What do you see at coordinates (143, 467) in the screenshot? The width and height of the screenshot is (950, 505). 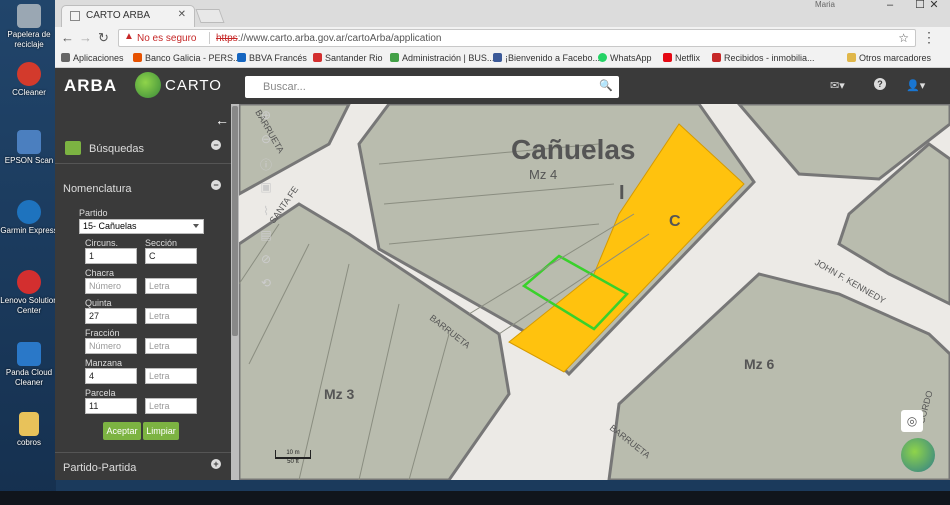 I see `section-partido-partida: Partido-Partida +` at bounding box center [143, 467].